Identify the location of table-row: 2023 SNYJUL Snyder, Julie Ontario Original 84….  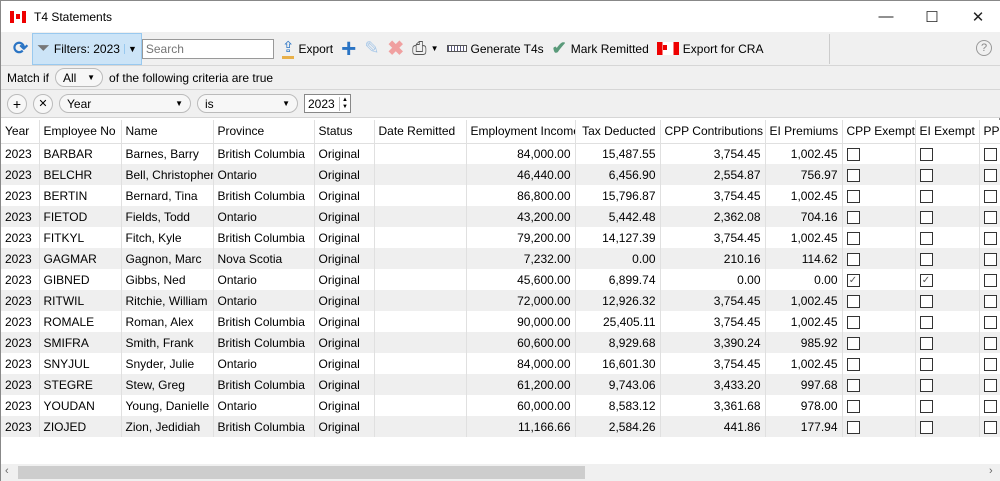
(500, 363).